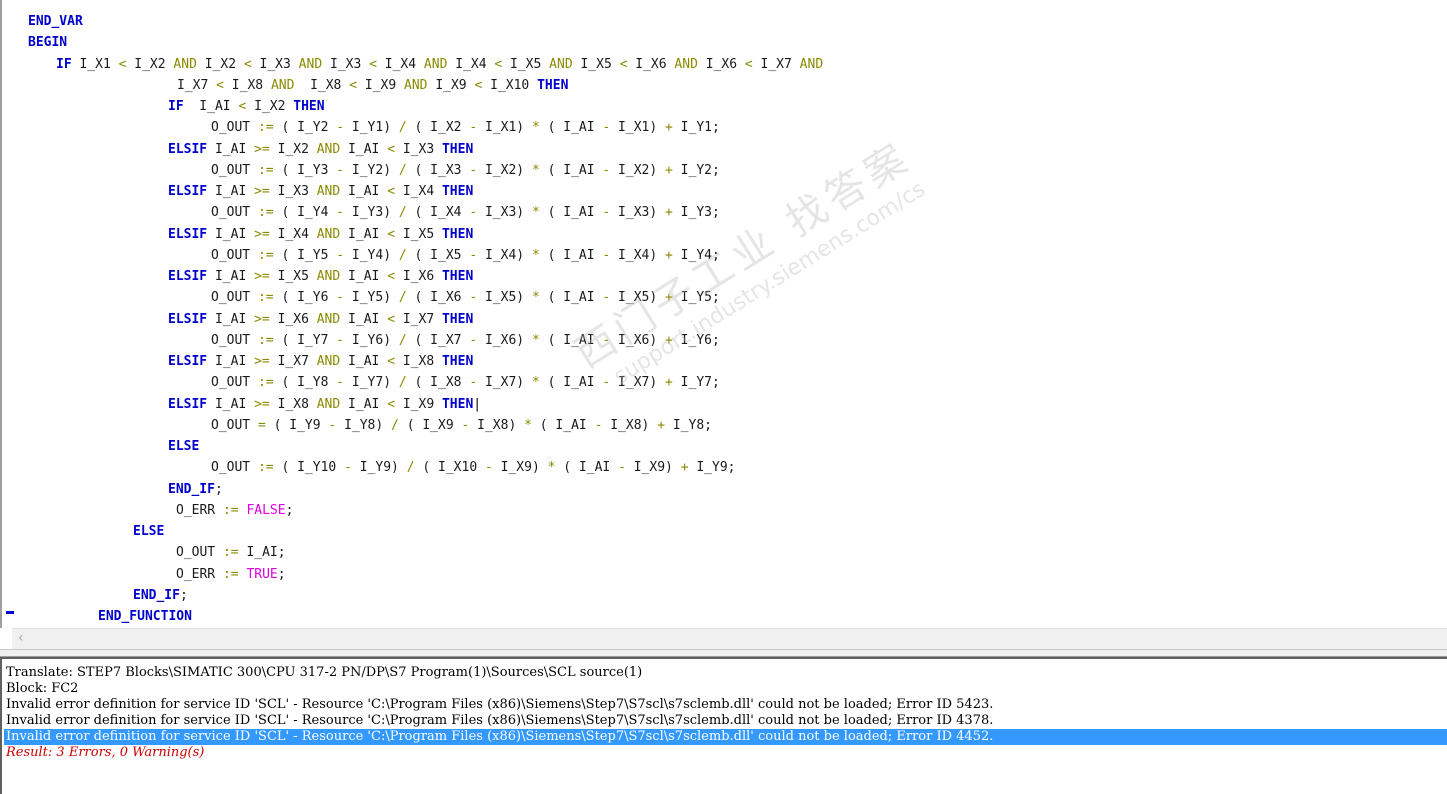 The image size is (1447, 794). What do you see at coordinates (776, 64) in the screenshot?
I see `code-token: I_X7` at bounding box center [776, 64].